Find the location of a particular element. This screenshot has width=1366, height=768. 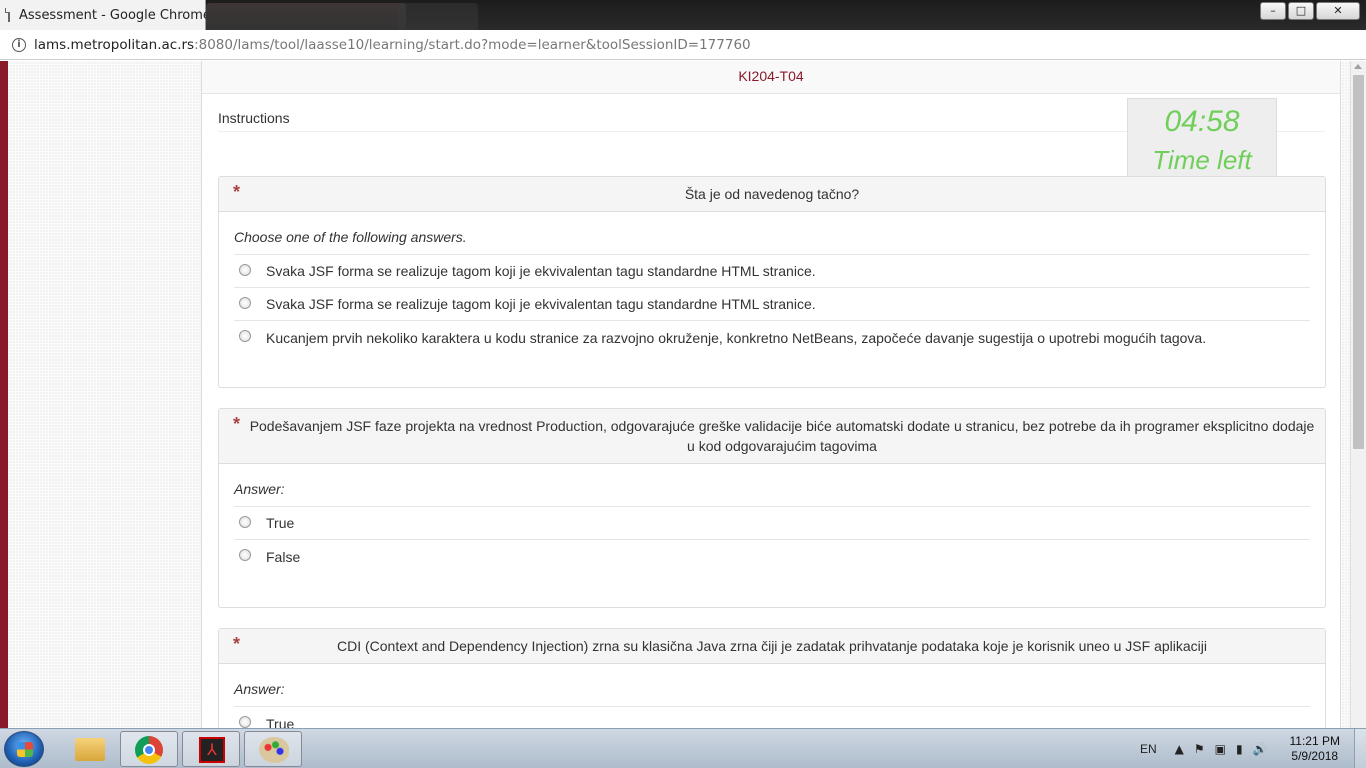

taskbar-acrobat: ⅄ is located at coordinates (211, 749).